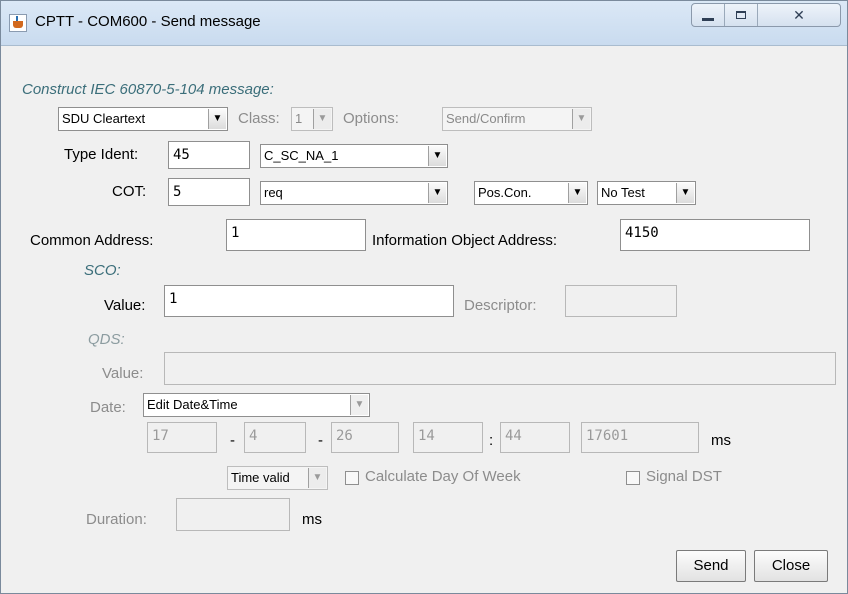 The width and height of the screenshot is (848, 594). I want to click on descriptor-field, so click(621, 301).